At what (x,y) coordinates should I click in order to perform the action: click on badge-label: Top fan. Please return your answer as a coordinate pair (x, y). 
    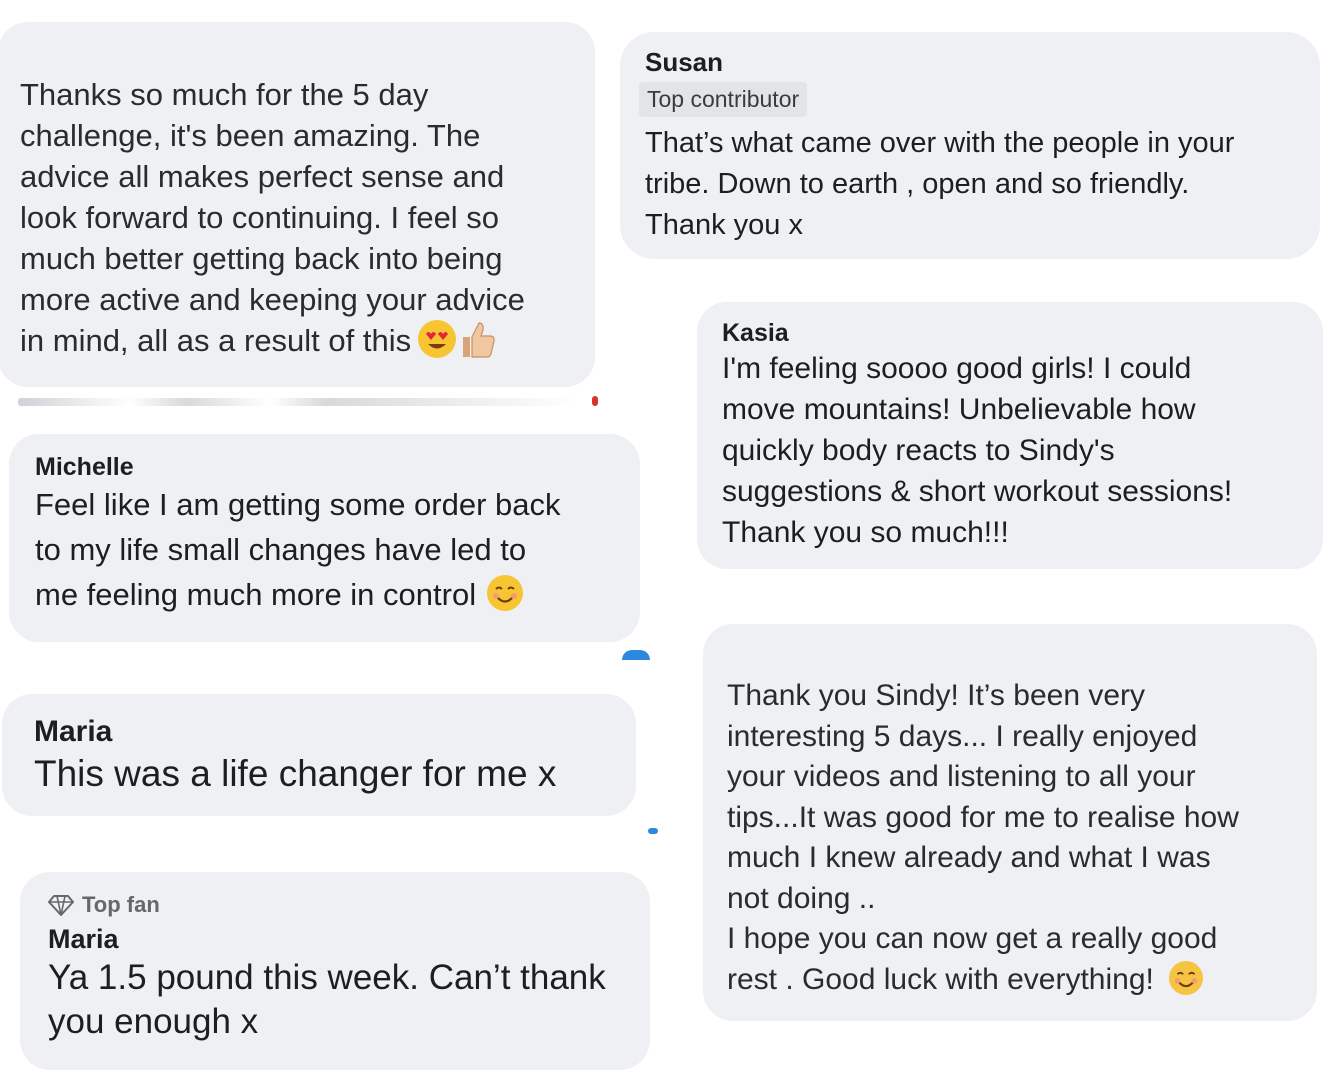
    Looking at the image, I should click on (121, 904).